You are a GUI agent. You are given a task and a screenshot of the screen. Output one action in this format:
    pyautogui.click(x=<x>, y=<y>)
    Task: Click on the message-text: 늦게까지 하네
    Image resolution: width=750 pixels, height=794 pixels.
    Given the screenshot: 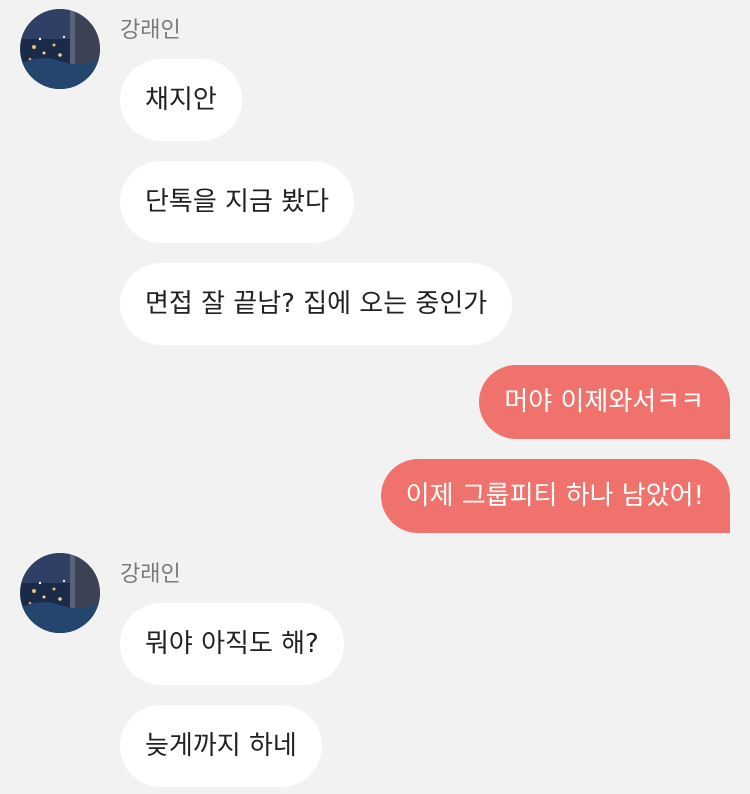 What is the action you would take?
    pyautogui.click(x=221, y=746)
    